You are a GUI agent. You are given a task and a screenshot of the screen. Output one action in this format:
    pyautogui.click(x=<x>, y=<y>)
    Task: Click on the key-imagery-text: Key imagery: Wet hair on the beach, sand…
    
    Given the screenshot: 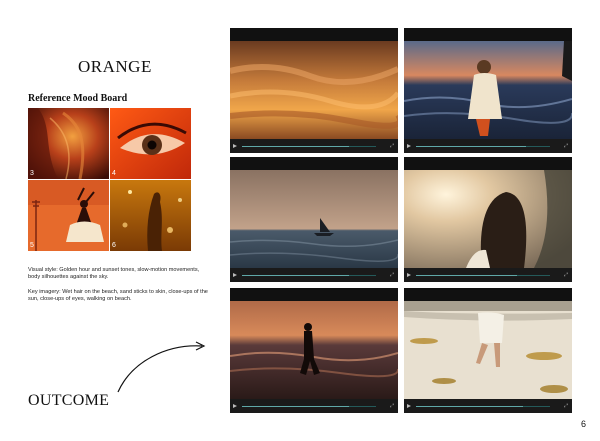 What is the action you would take?
    pyautogui.click(x=118, y=295)
    